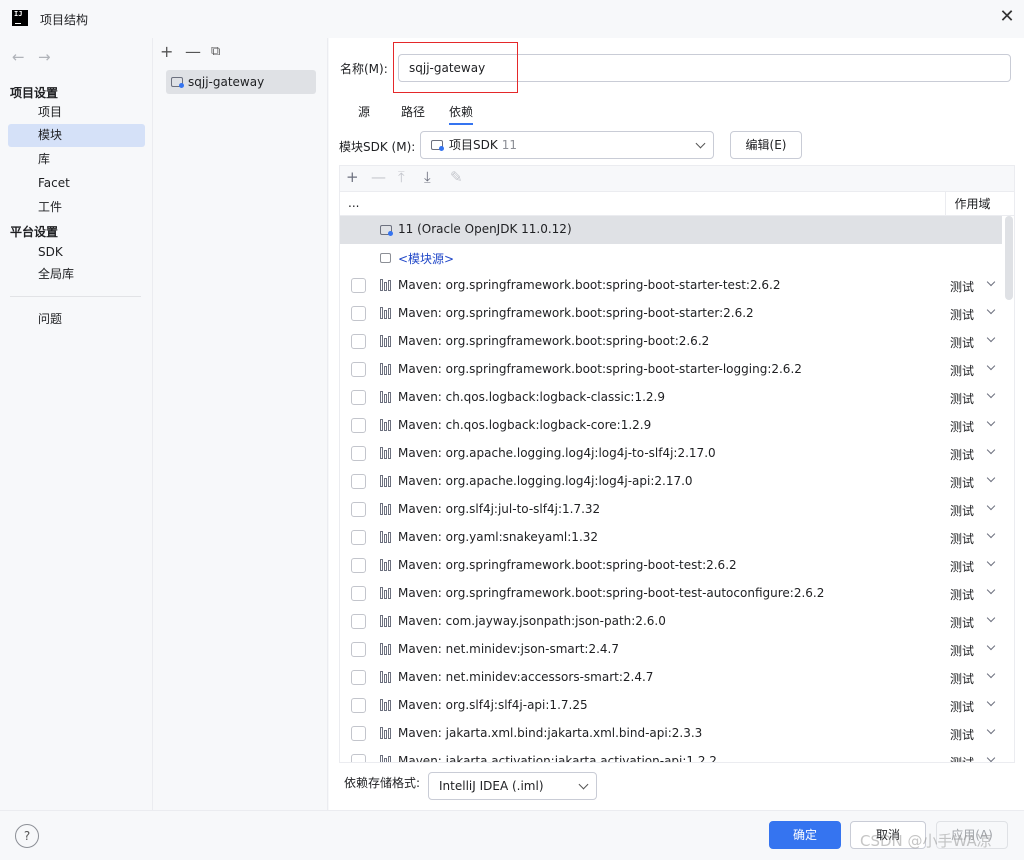  Describe the element at coordinates (427, 177) in the screenshot. I see `move-down-icon: ⤓` at that location.